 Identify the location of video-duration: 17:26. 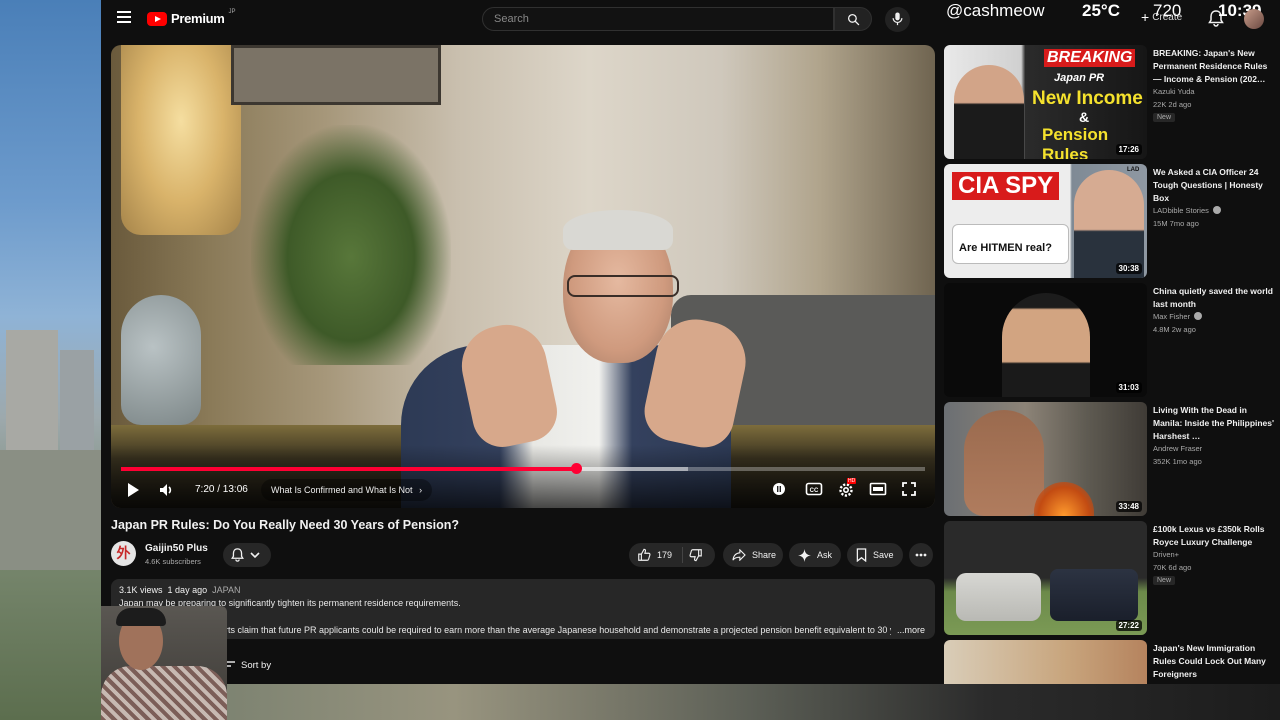
(1128, 149).